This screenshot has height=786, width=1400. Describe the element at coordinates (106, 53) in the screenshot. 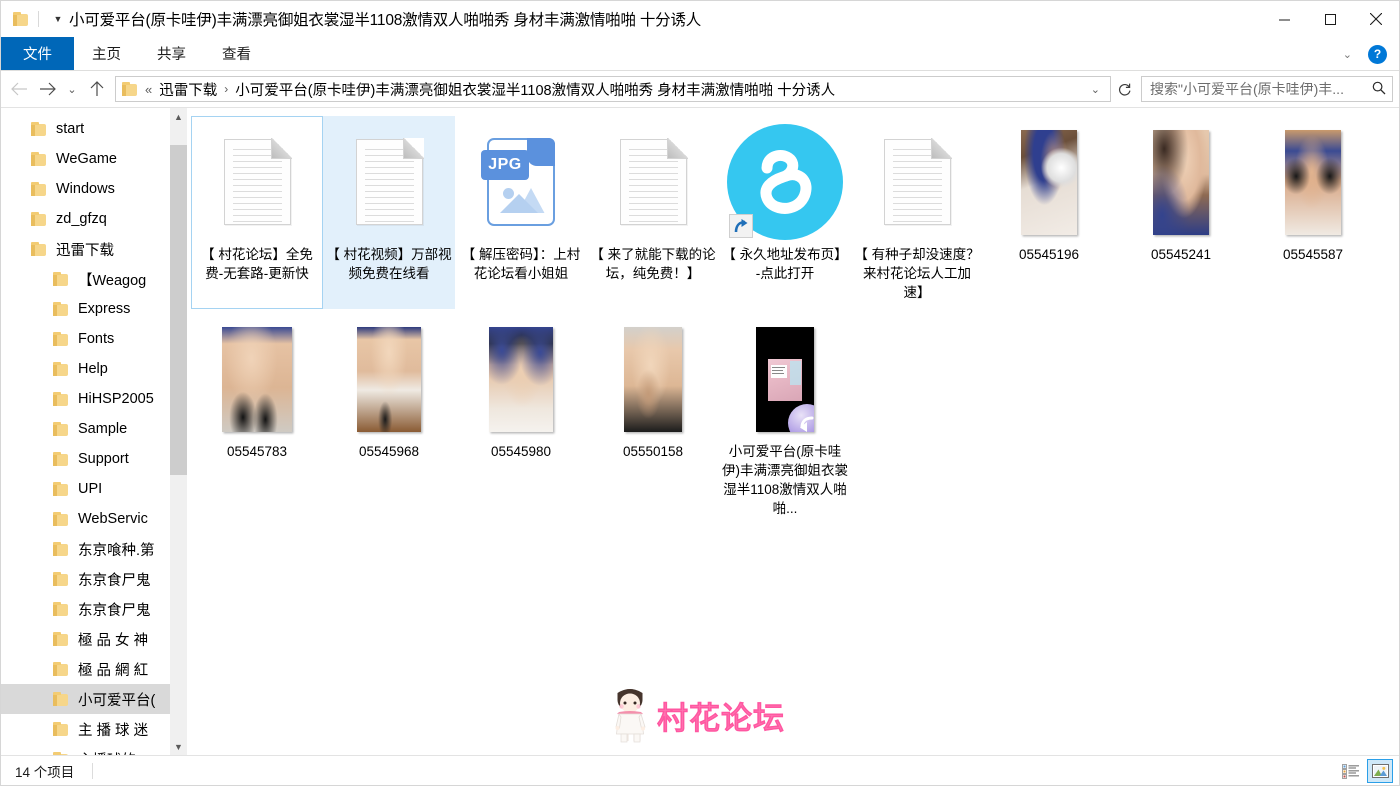

I see `tab-home: 主页` at that location.